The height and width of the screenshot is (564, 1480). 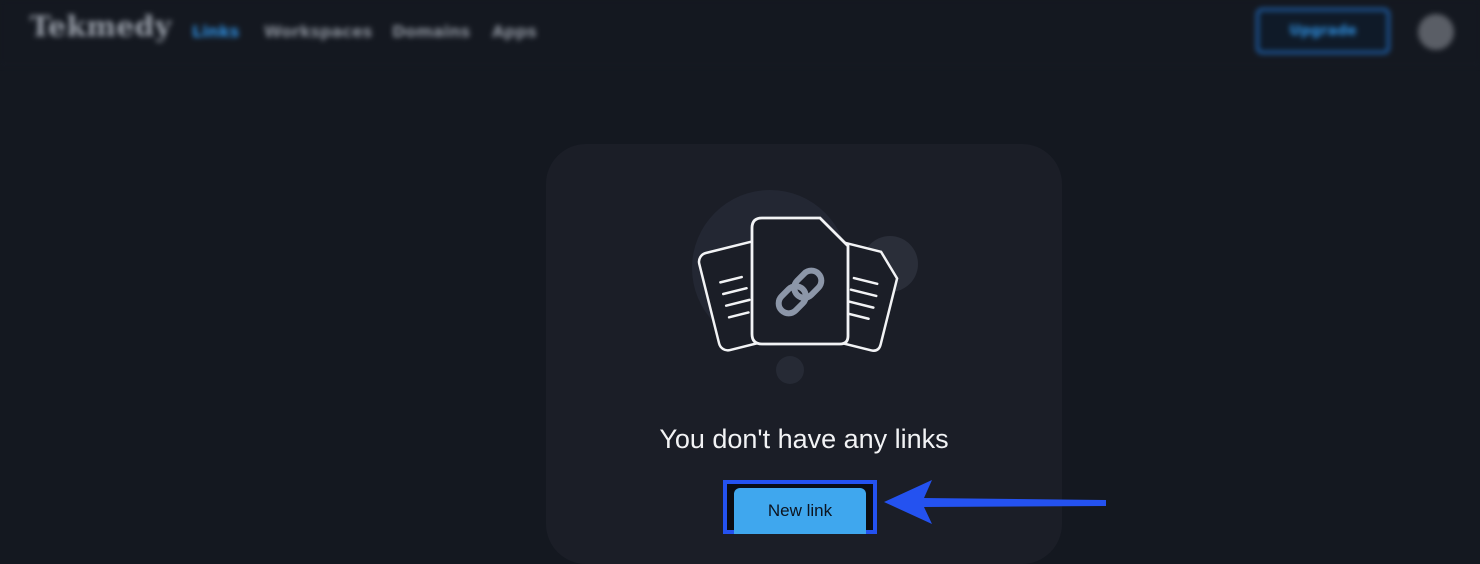 I want to click on nav-item-apps: Apps, so click(x=514, y=31).